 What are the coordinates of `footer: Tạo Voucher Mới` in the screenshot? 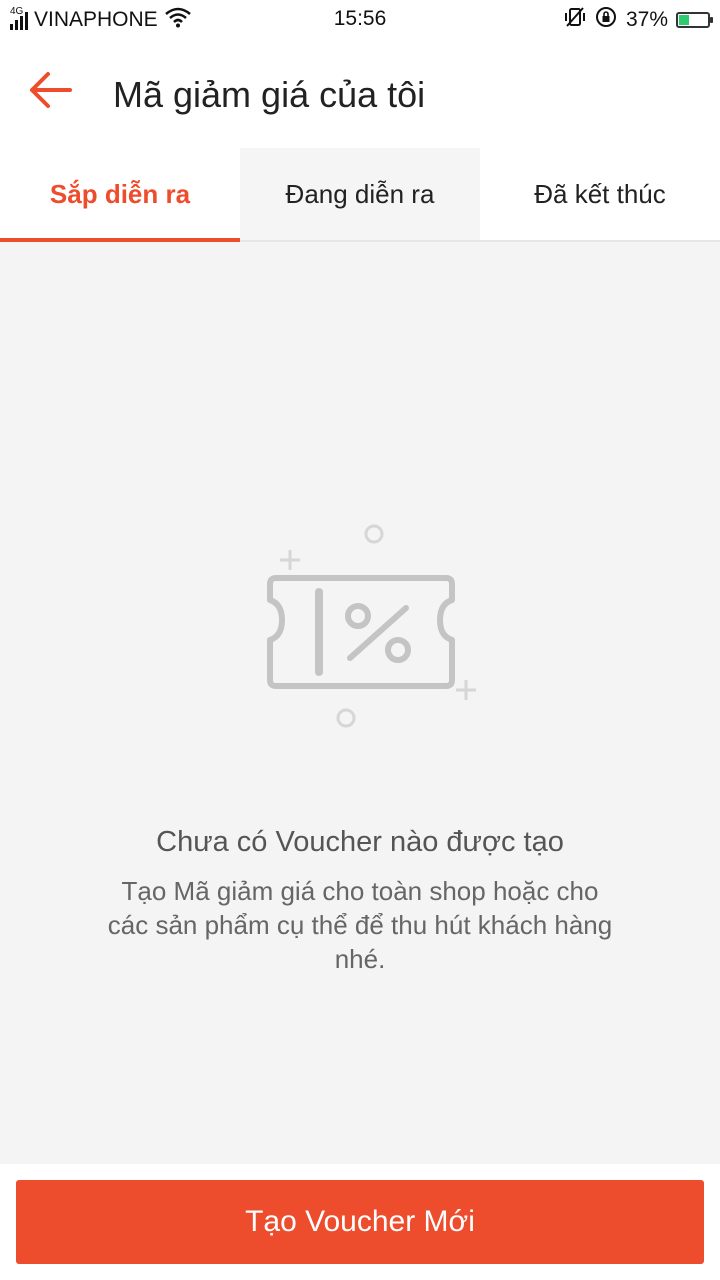 It's located at (360, 1222).